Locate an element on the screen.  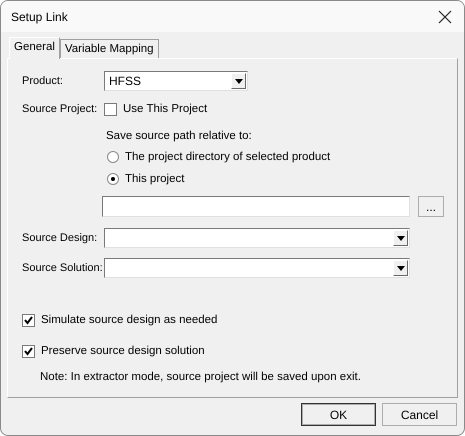
checkbox-label: Use This Project is located at coordinates (165, 109).